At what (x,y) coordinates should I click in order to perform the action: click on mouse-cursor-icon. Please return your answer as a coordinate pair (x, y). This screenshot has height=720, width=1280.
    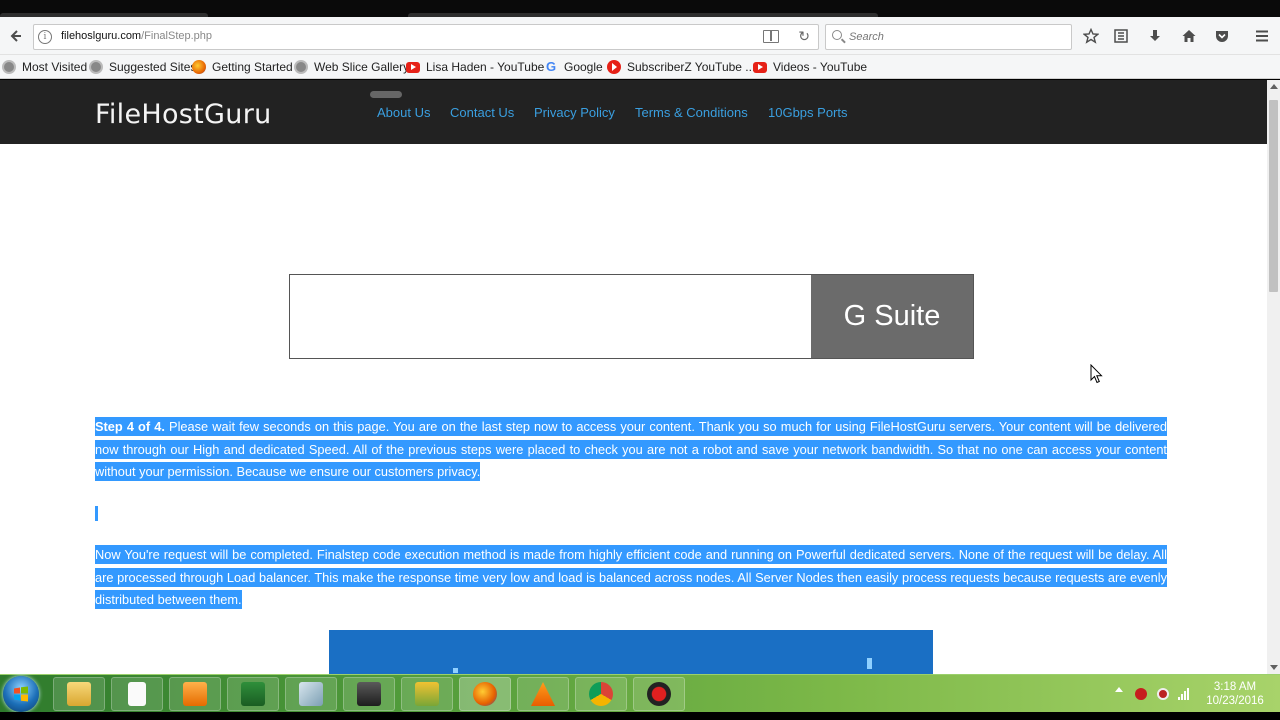
    Looking at the image, I should click on (1096, 374).